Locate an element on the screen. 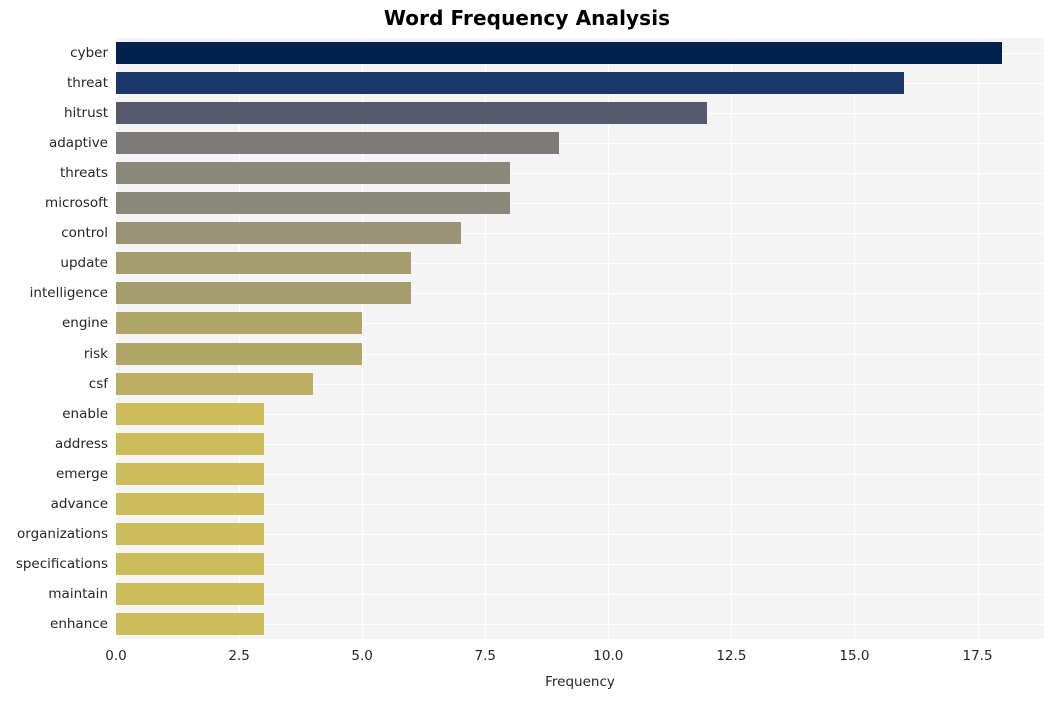 Image resolution: width=1054 pixels, height=701 pixels. y-axis-tick-label: update is located at coordinates (84, 263).